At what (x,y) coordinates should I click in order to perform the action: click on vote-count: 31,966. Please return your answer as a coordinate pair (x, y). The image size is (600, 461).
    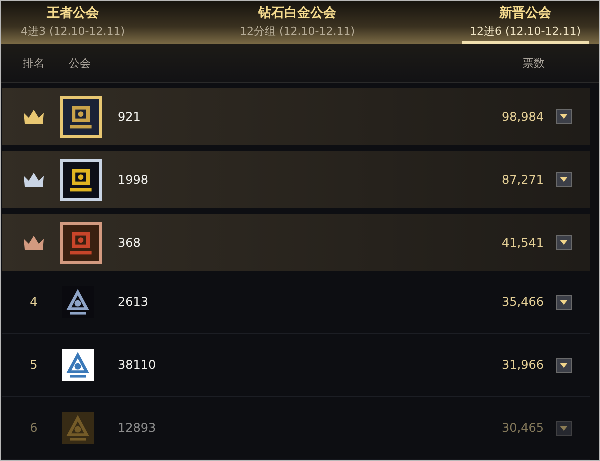
    Looking at the image, I should click on (523, 365).